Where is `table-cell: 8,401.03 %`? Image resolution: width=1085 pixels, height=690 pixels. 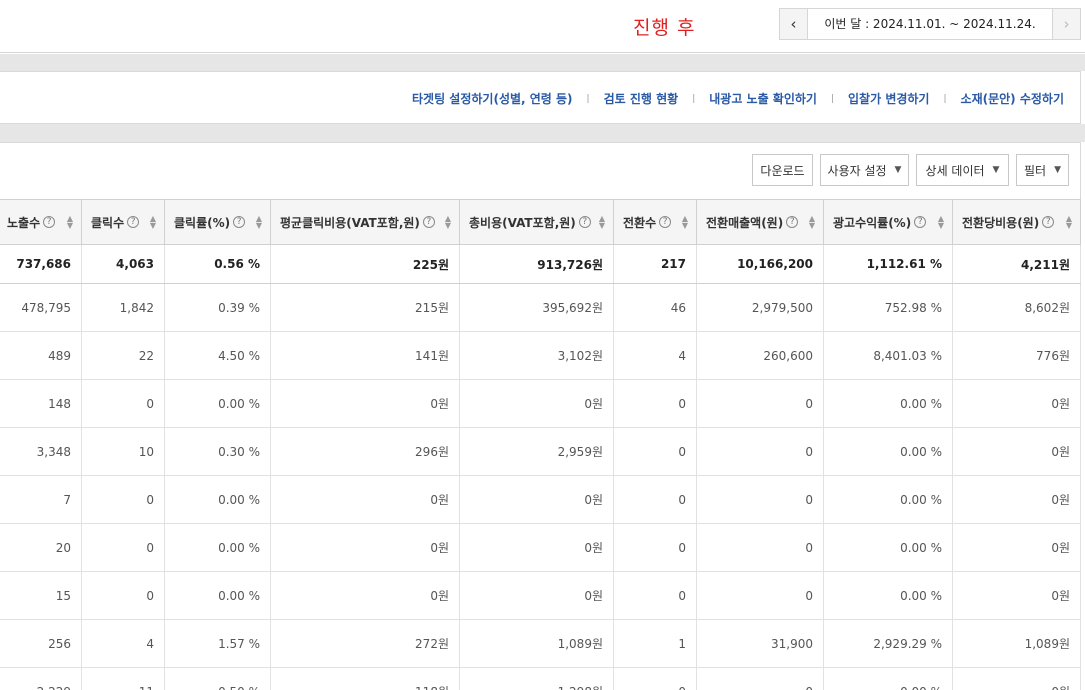 table-cell: 8,401.03 % is located at coordinates (888, 355).